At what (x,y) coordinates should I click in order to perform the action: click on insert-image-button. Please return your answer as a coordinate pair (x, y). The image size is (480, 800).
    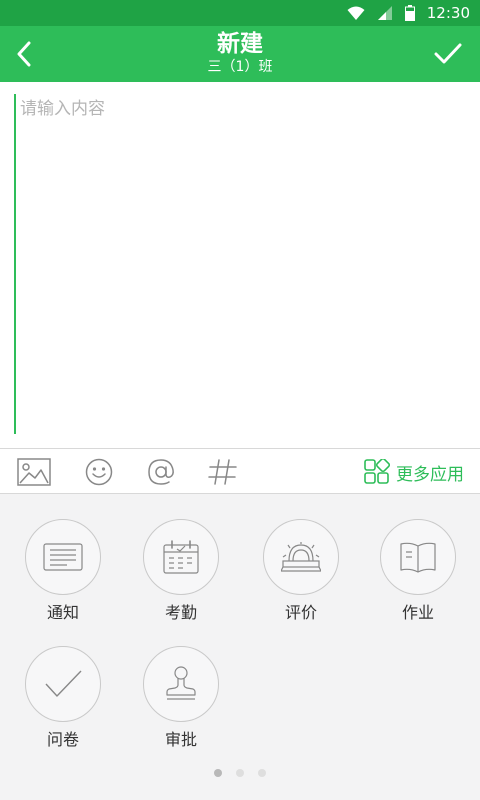
    Looking at the image, I should click on (34, 472).